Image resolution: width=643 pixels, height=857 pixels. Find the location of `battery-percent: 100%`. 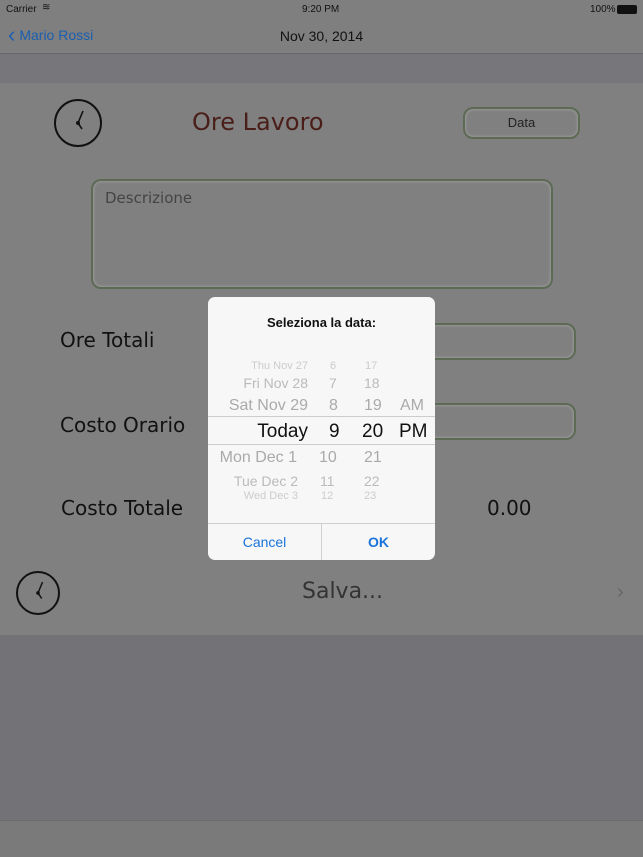

battery-percent: 100% is located at coordinates (603, 9).